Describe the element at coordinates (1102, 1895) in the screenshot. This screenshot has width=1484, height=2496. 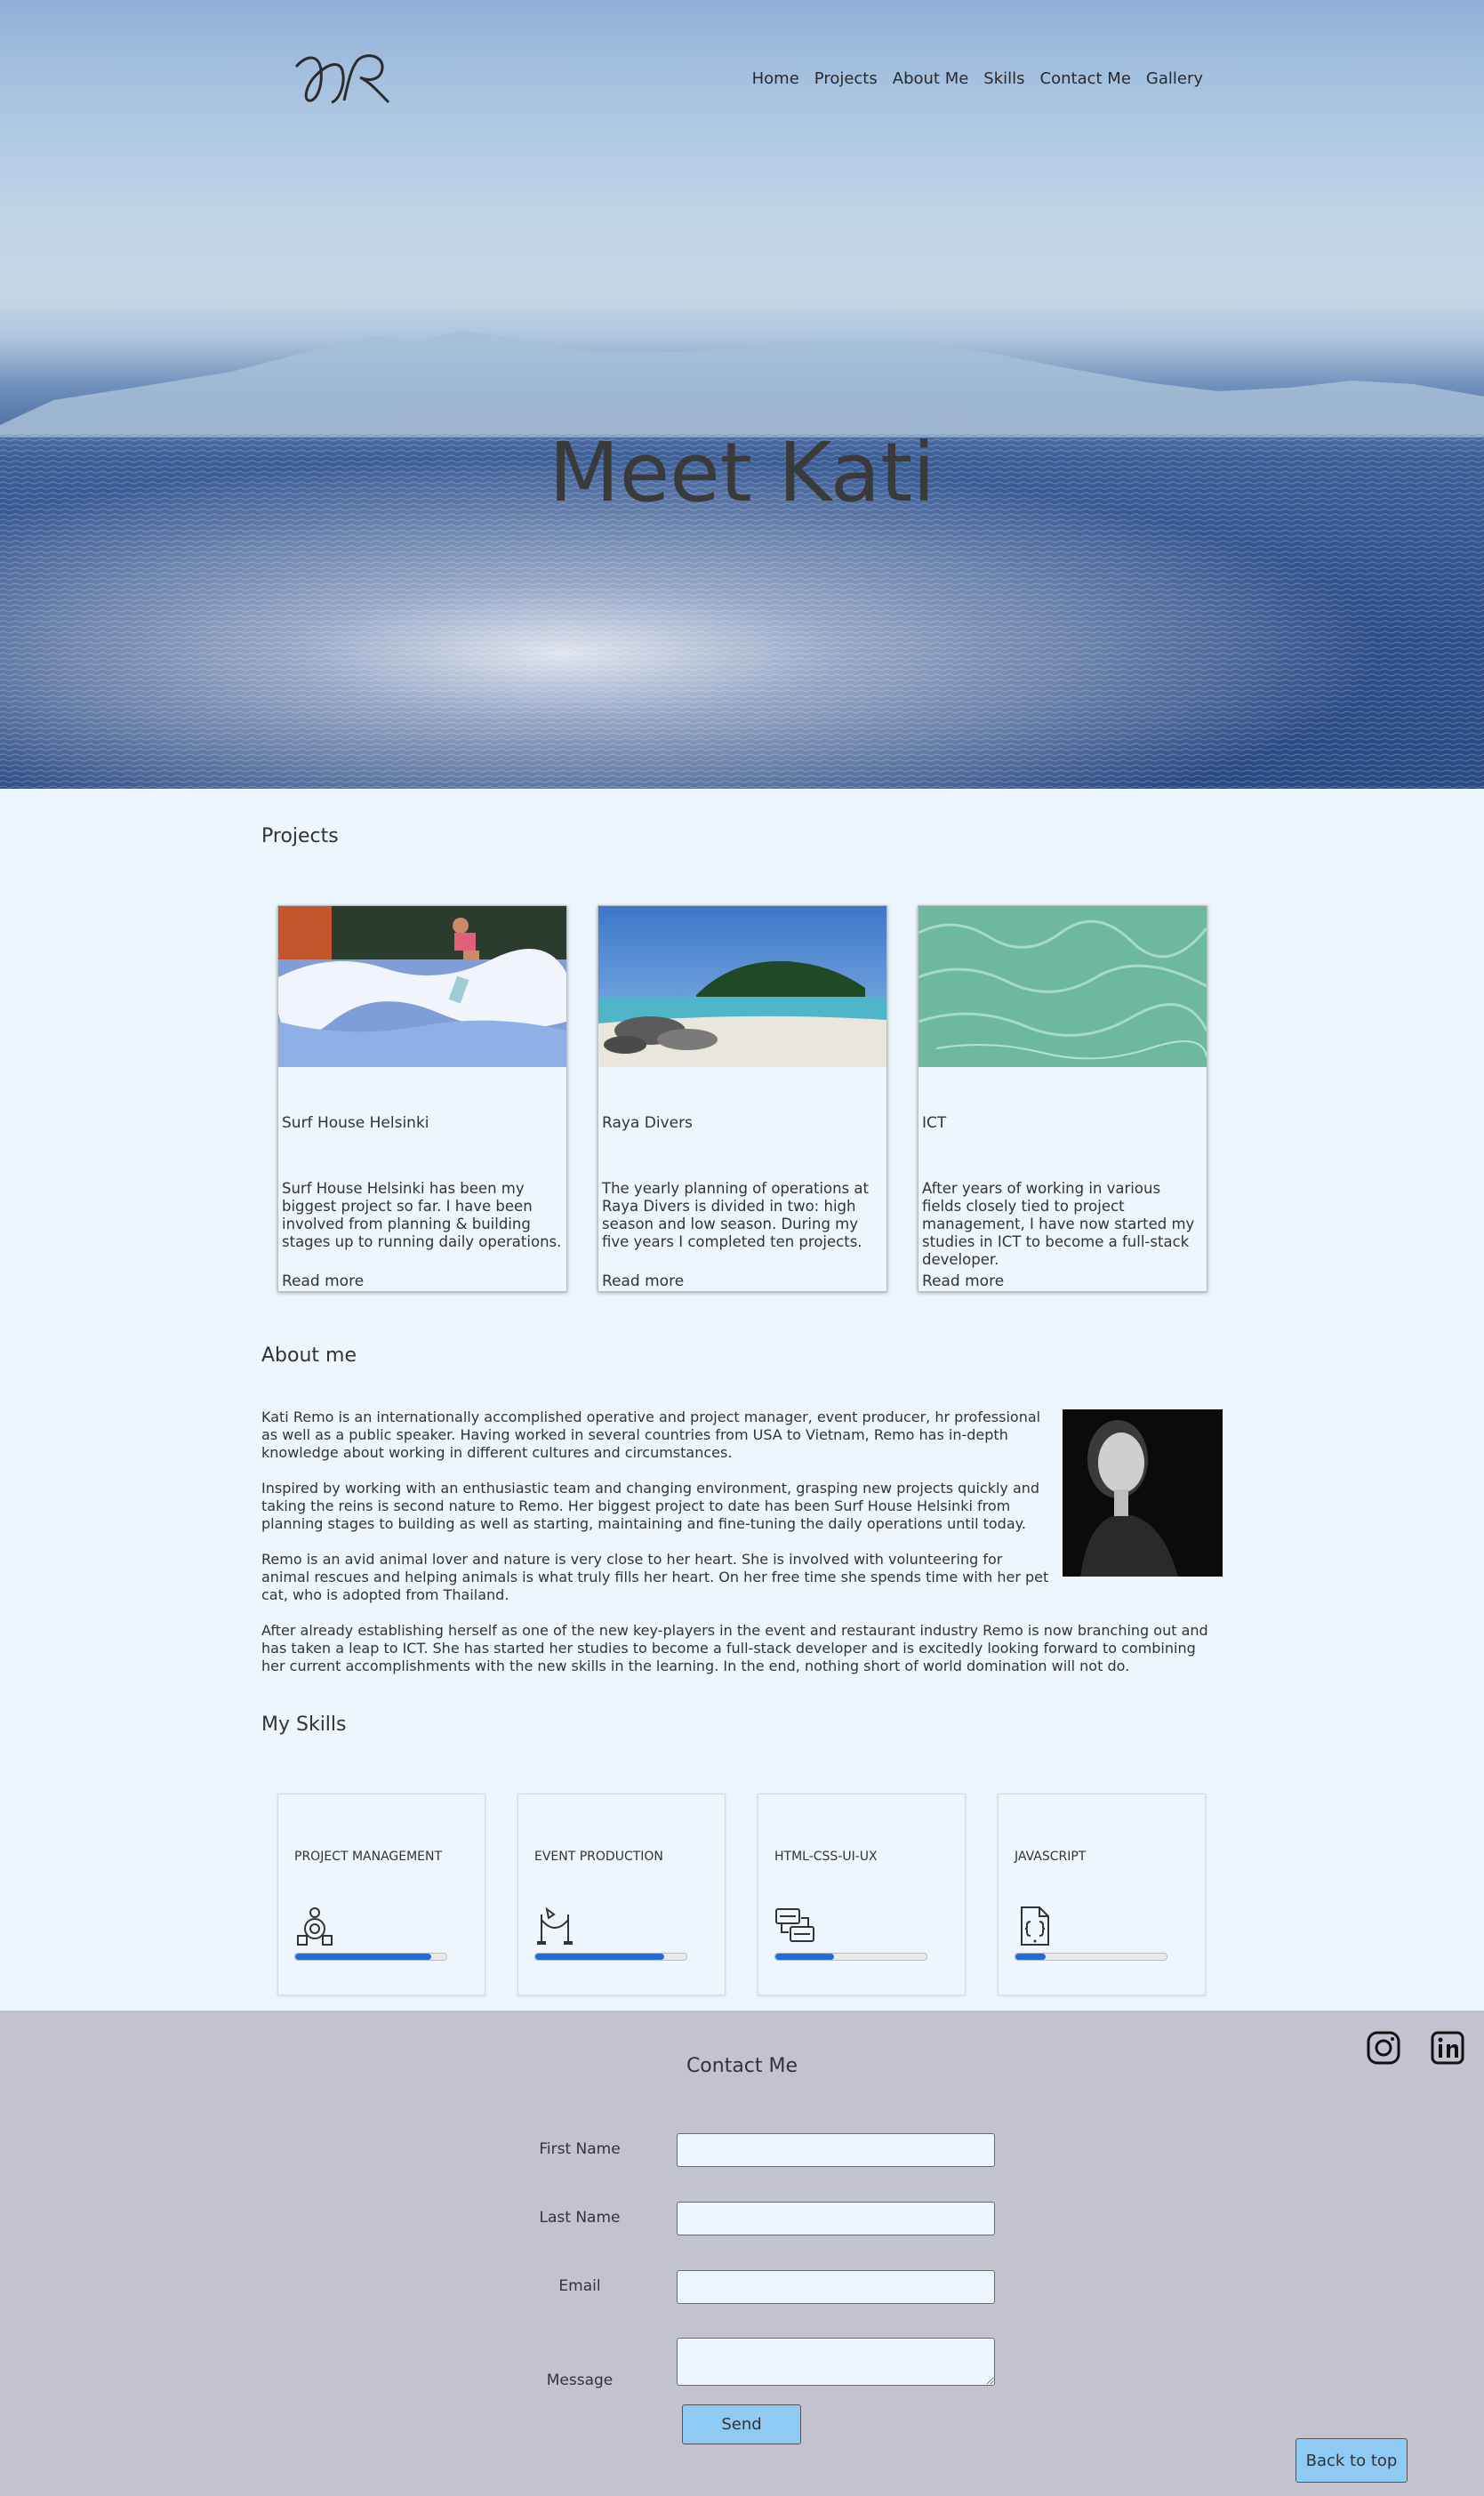
I see `skill-card: JavaScript` at that location.